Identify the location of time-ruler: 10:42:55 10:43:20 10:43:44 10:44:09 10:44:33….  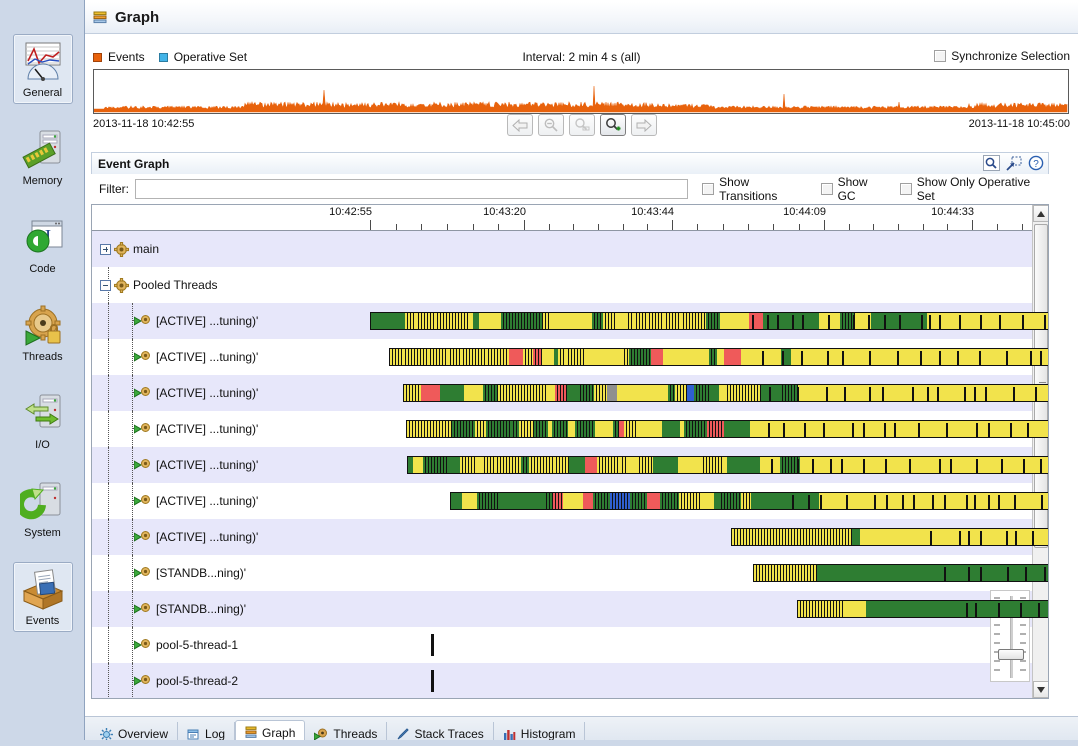
(562, 218).